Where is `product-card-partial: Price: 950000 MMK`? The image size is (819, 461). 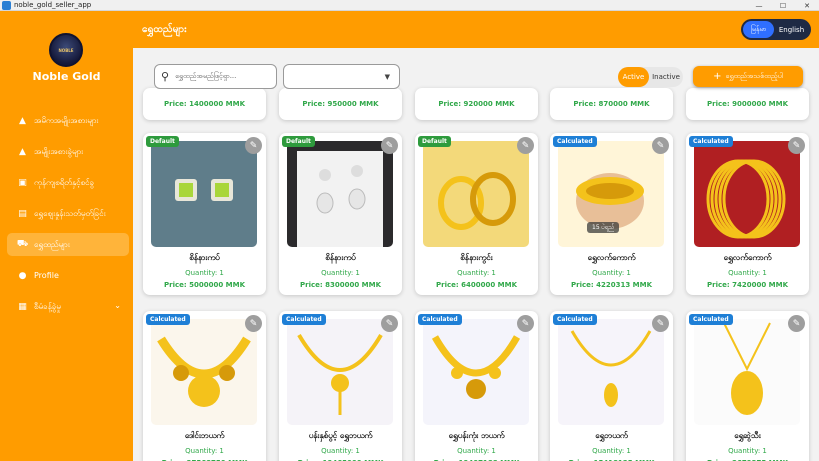
product-card-partial: Price: 950000 MMK is located at coordinates (340, 104).